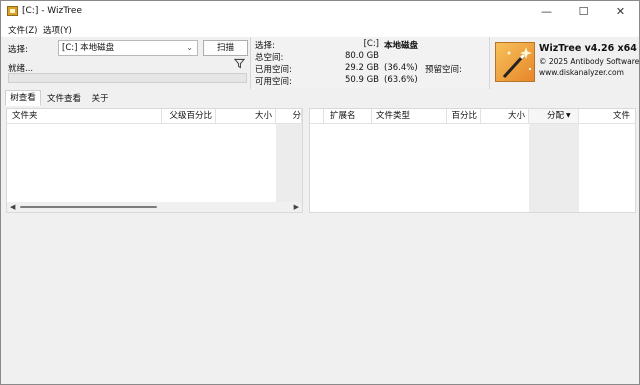 The image size is (640, 385). Describe the element at coordinates (88, 207) in the screenshot. I see `scrollbar-thumb` at that location.